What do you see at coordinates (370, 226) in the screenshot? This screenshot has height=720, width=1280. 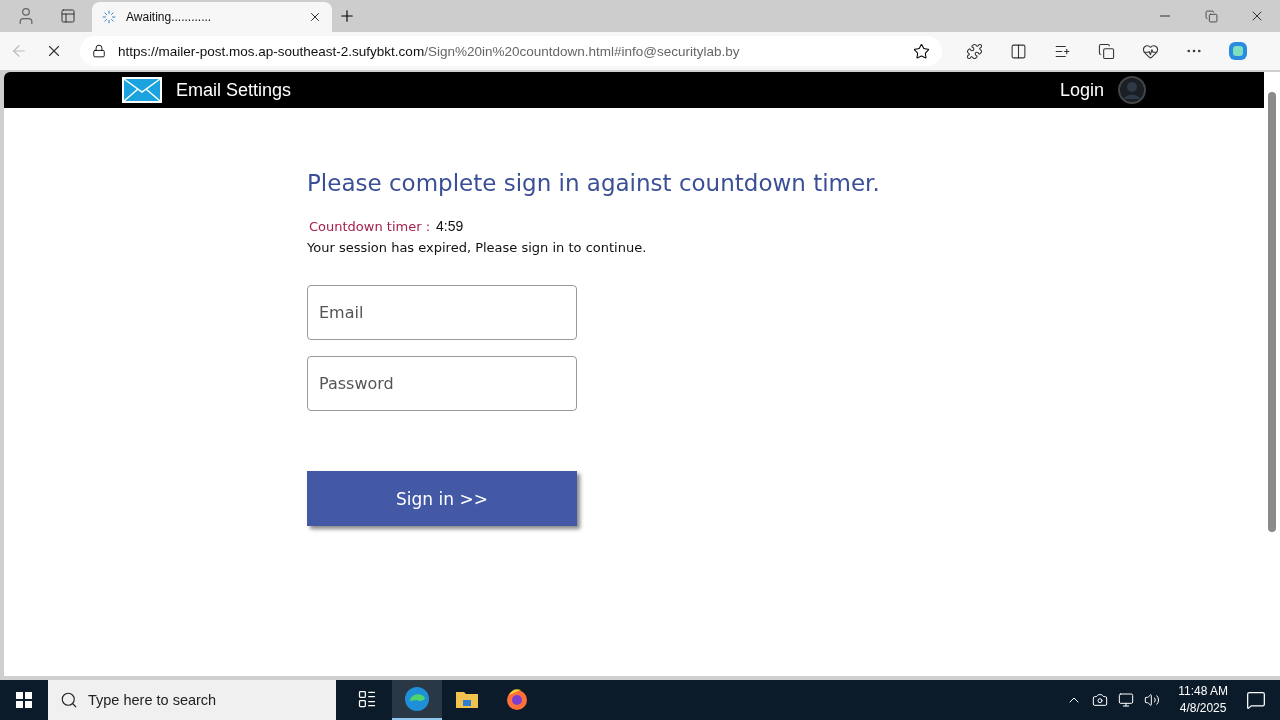 I see `countdown-label: Countdown timer :` at bounding box center [370, 226].